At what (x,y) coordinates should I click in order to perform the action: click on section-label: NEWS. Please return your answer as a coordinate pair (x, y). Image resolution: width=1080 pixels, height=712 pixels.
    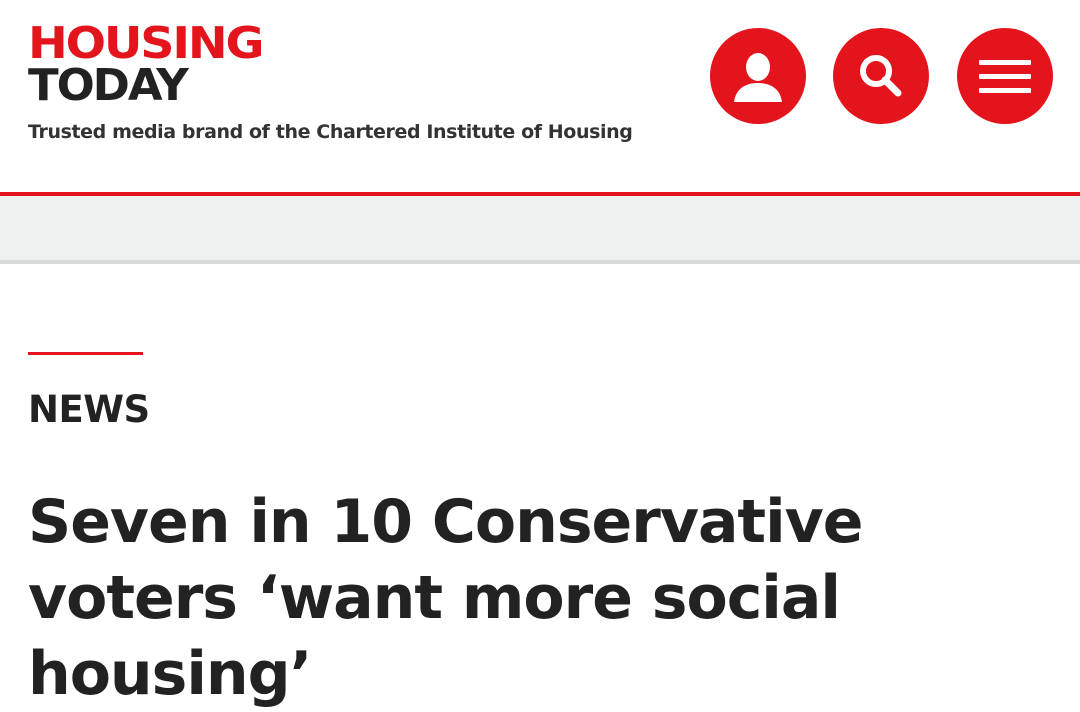
    Looking at the image, I should click on (528, 409).